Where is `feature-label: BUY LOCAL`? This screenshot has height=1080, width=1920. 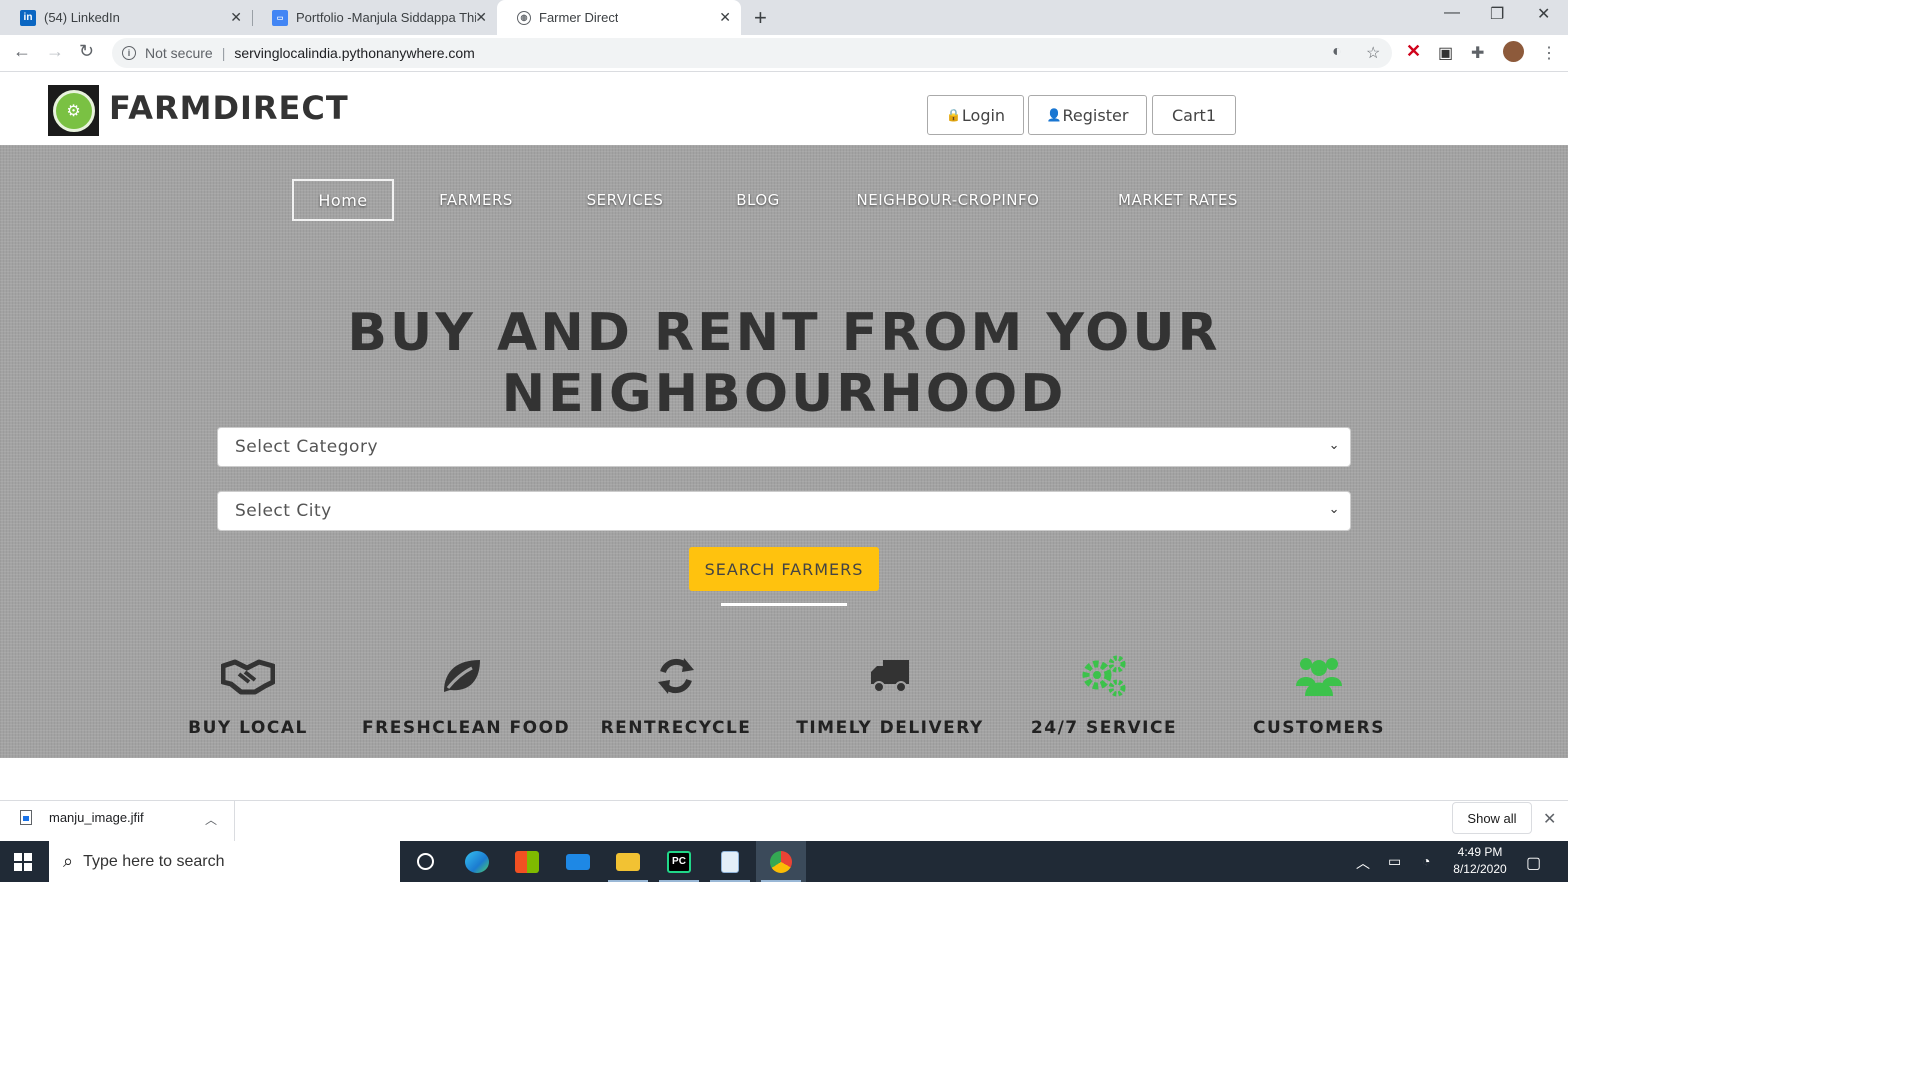 feature-label: BUY LOCAL is located at coordinates (248, 728).